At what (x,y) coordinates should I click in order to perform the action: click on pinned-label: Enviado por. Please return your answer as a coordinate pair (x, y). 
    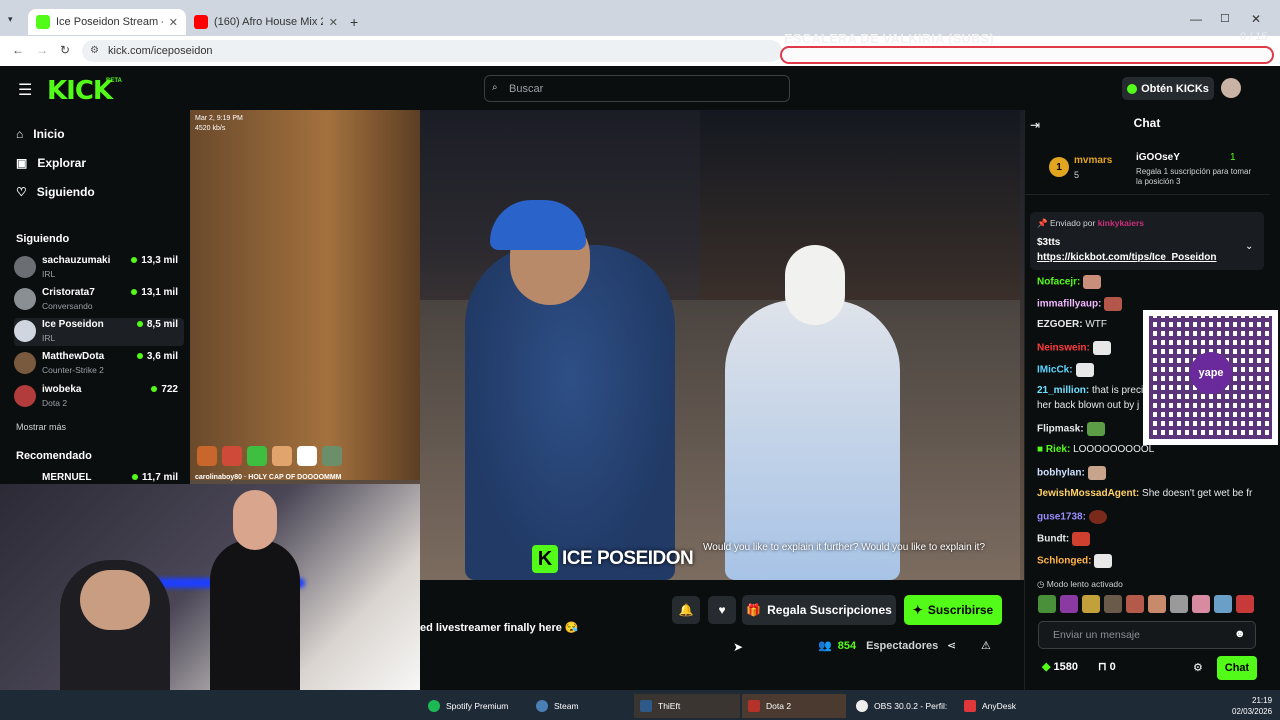
    Looking at the image, I should click on (1072, 223).